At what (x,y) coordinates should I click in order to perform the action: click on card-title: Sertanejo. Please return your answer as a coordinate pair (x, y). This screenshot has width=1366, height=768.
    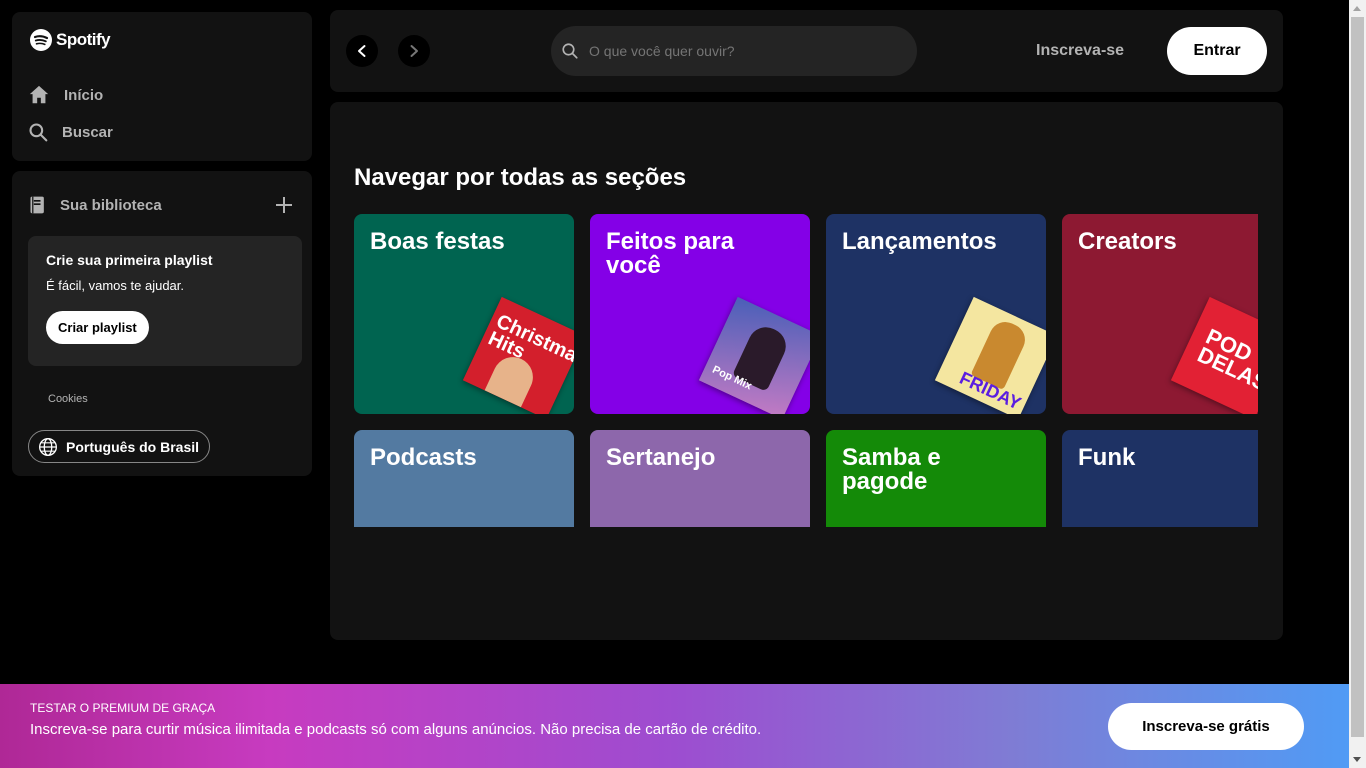
    Looking at the image, I should click on (661, 457).